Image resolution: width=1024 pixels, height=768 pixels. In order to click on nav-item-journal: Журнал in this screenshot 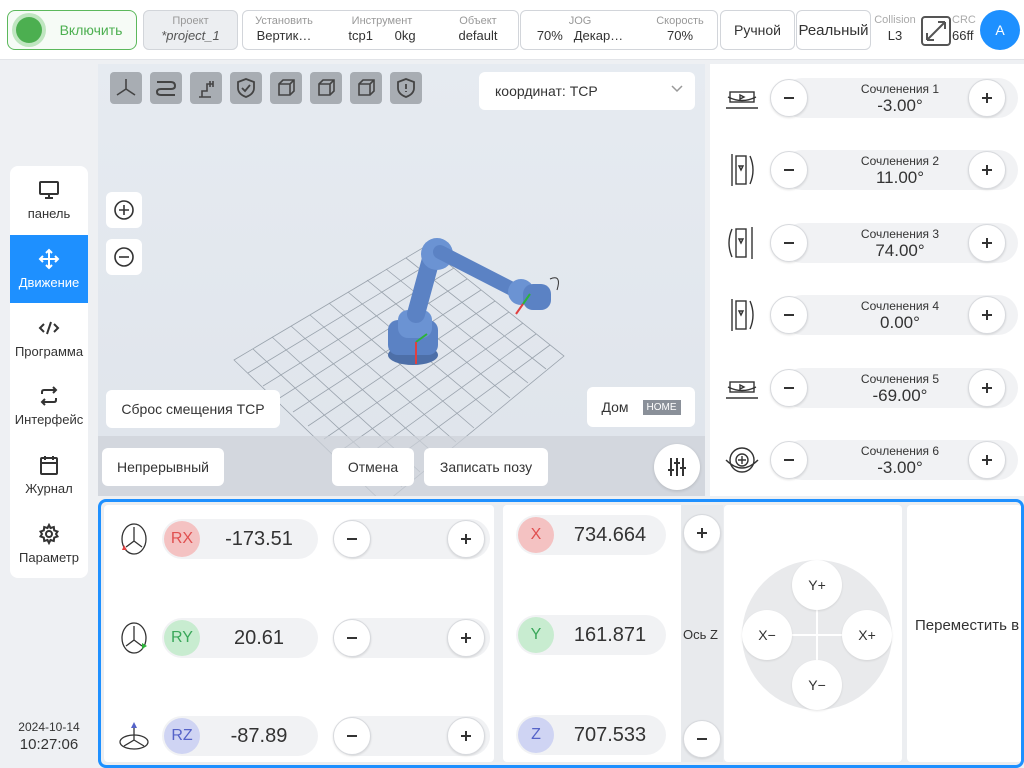, I will do `click(49, 475)`.